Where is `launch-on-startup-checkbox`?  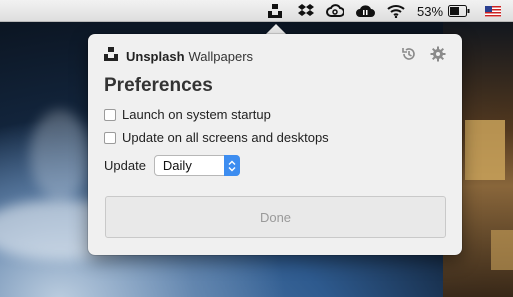
launch-on-startup-checkbox is located at coordinates (110, 114).